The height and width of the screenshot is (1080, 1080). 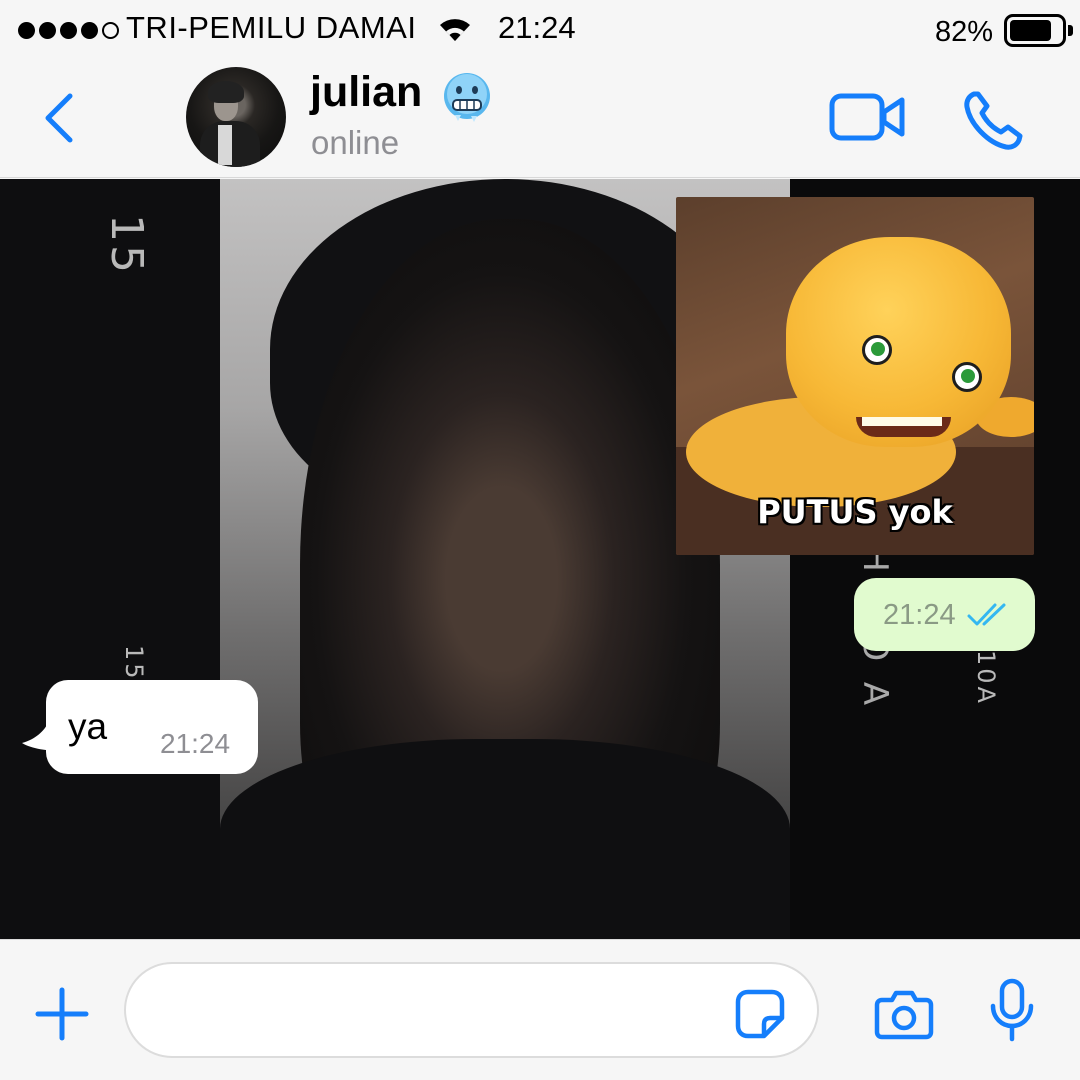 I want to click on message-input, so click(x=471, y=1010).